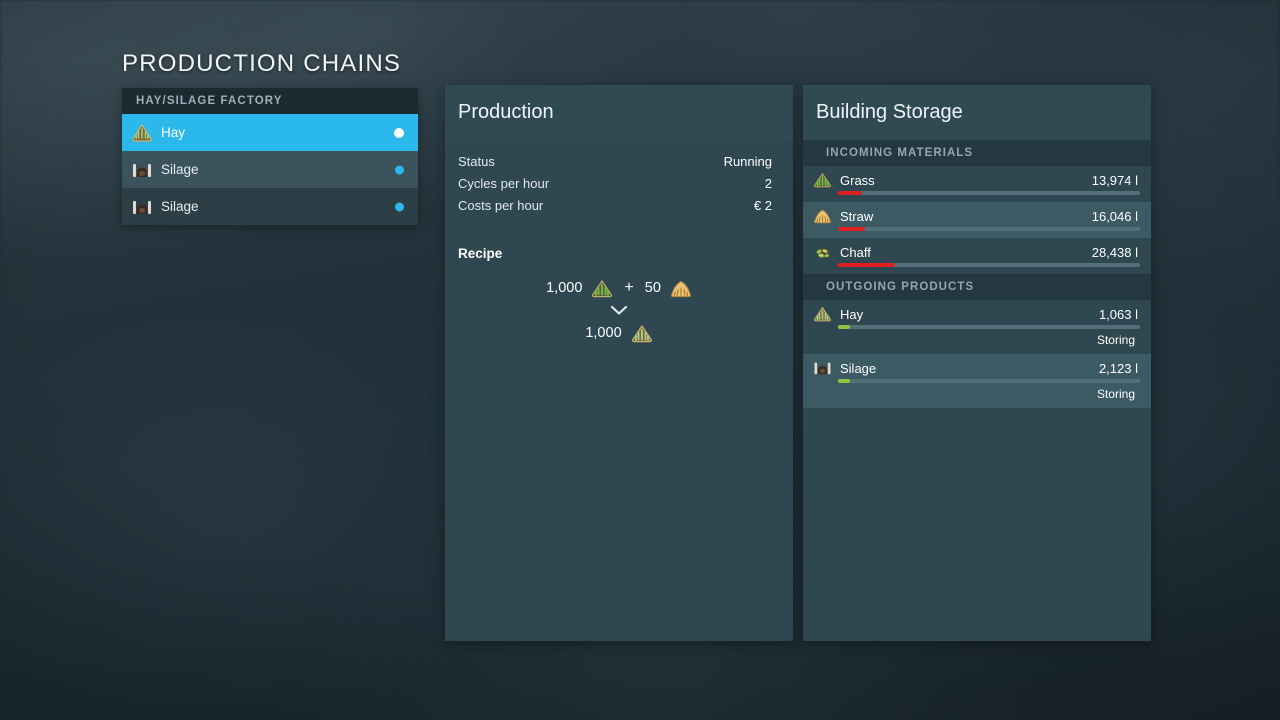  I want to click on storage-panel-title: Building Storage, so click(977, 112).